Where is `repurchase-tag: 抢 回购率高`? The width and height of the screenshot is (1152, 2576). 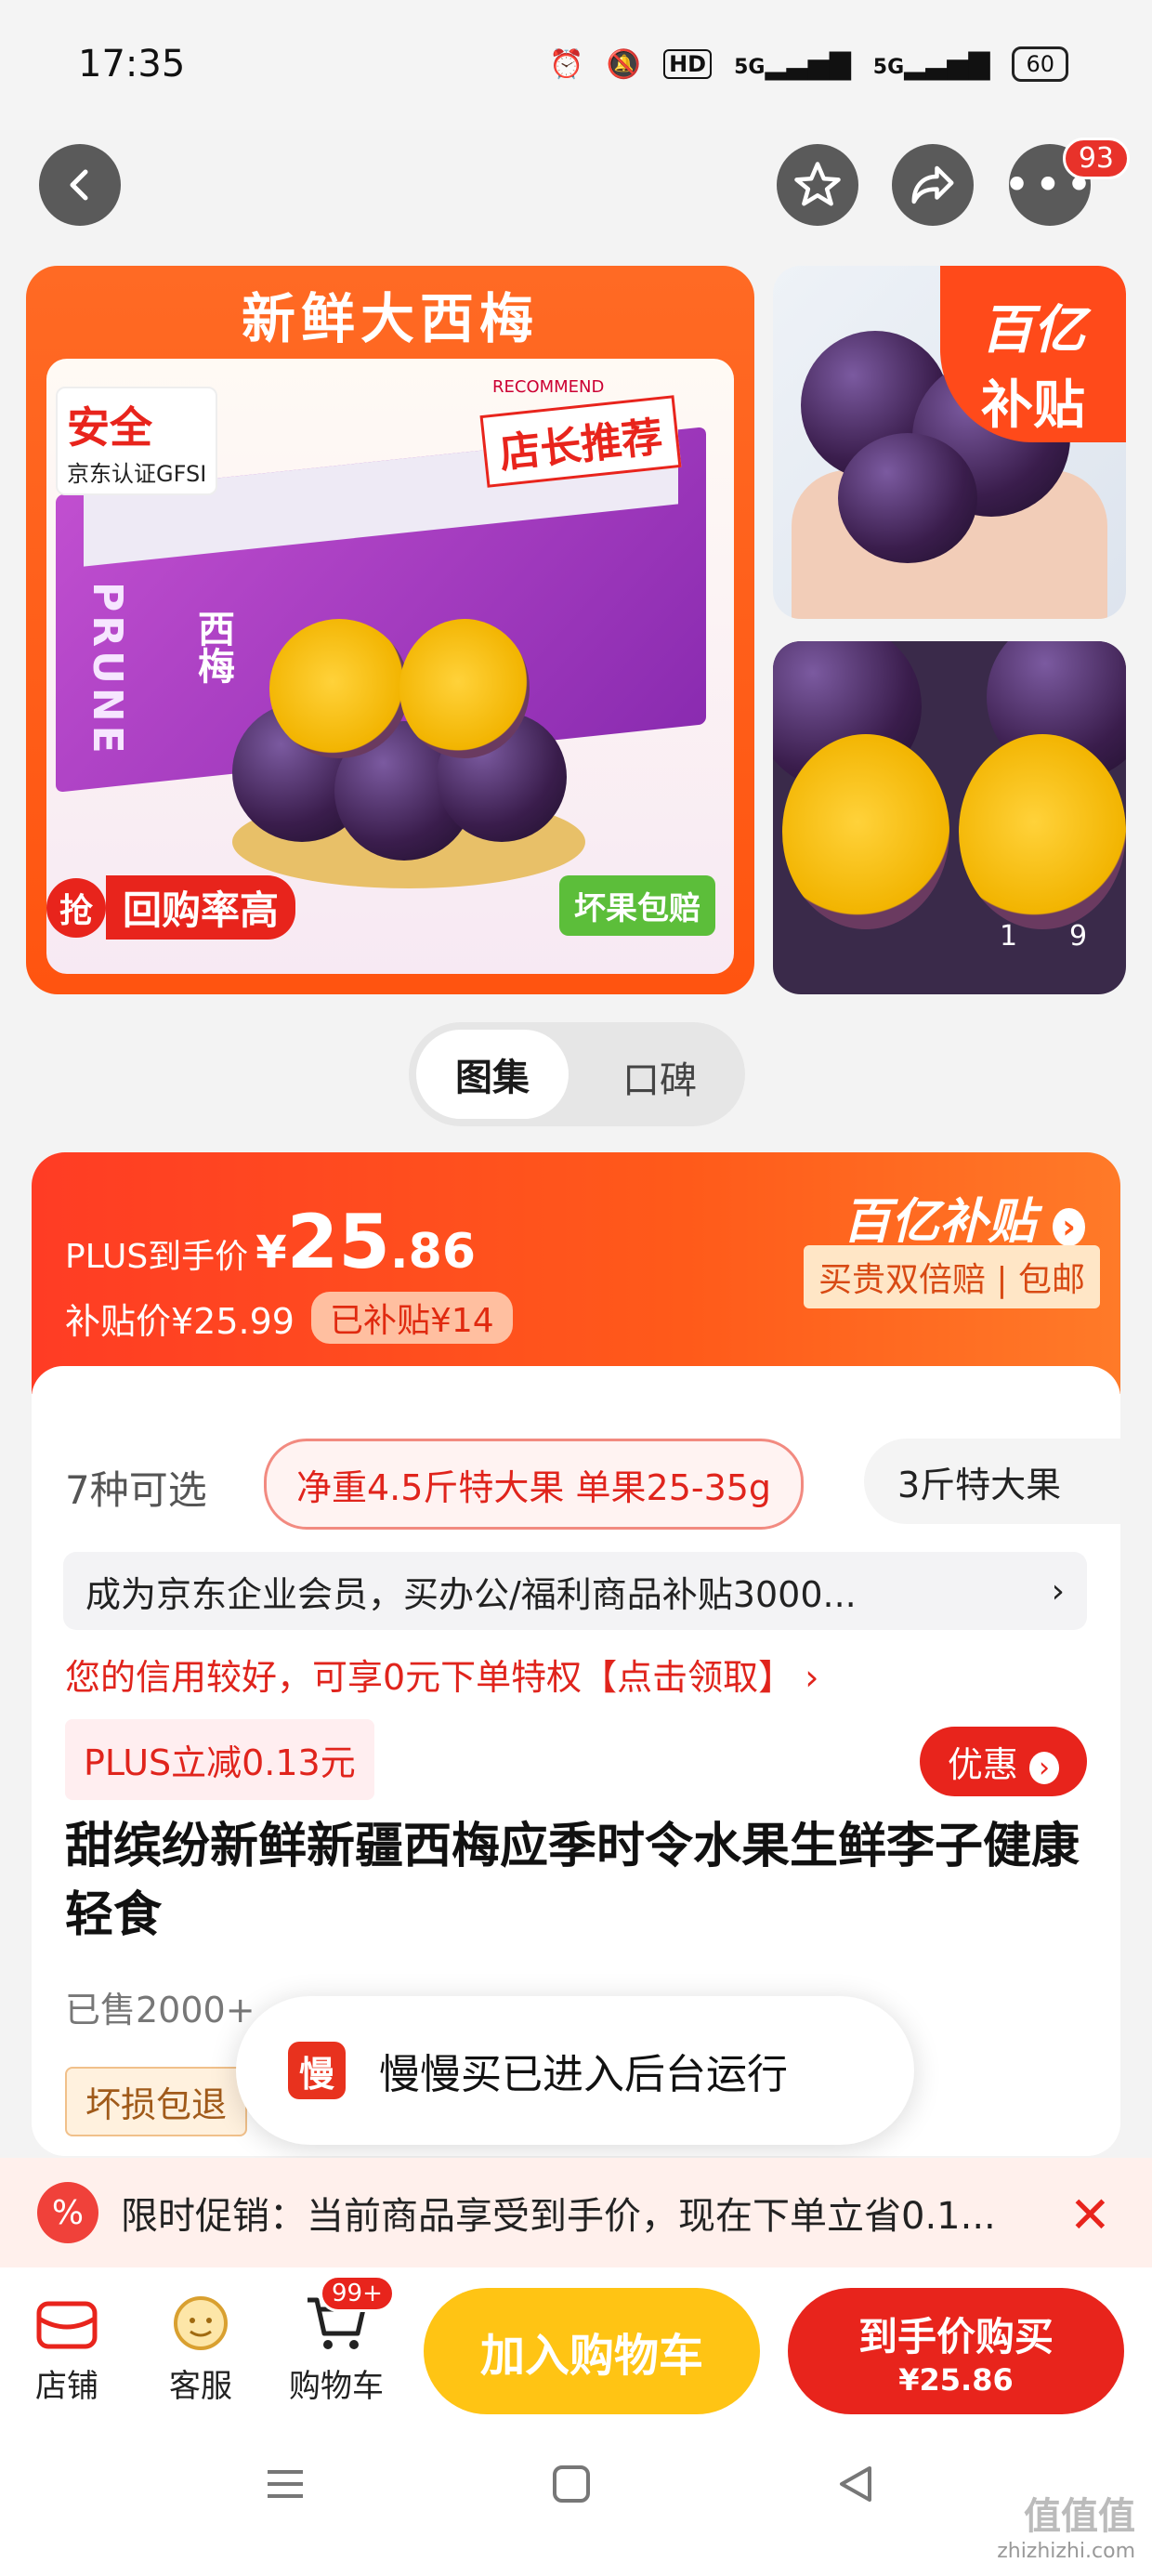
repurchase-tag: 抢 回购率高 is located at coordinates (171, 907).